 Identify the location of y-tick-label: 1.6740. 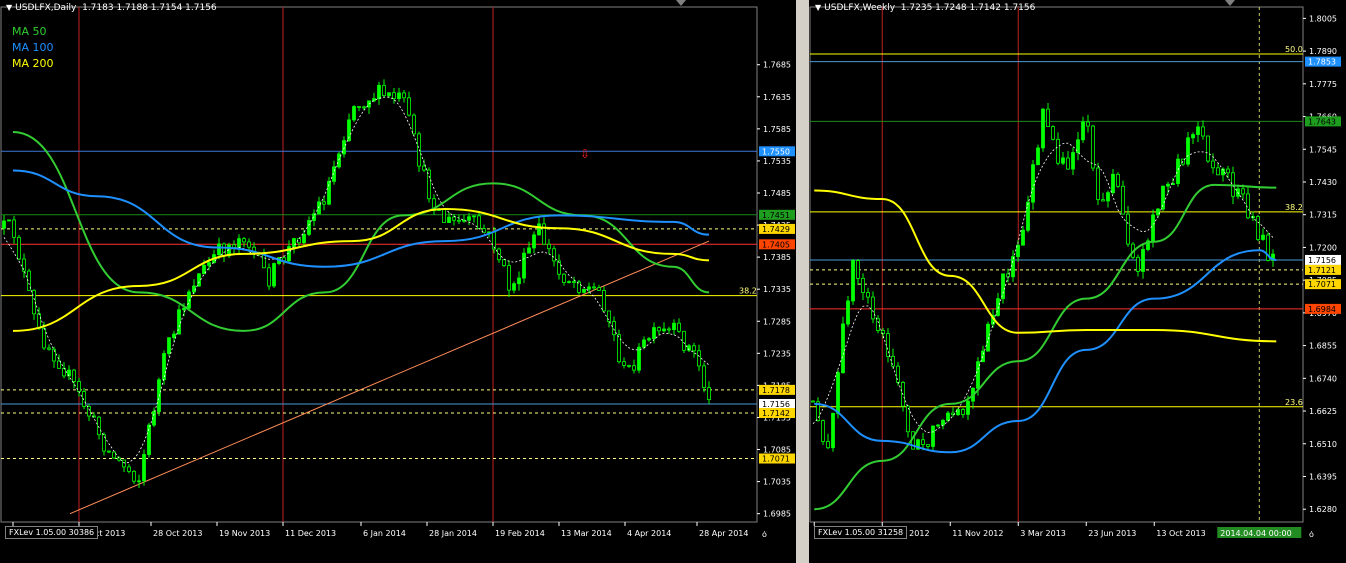
(1323, 378).